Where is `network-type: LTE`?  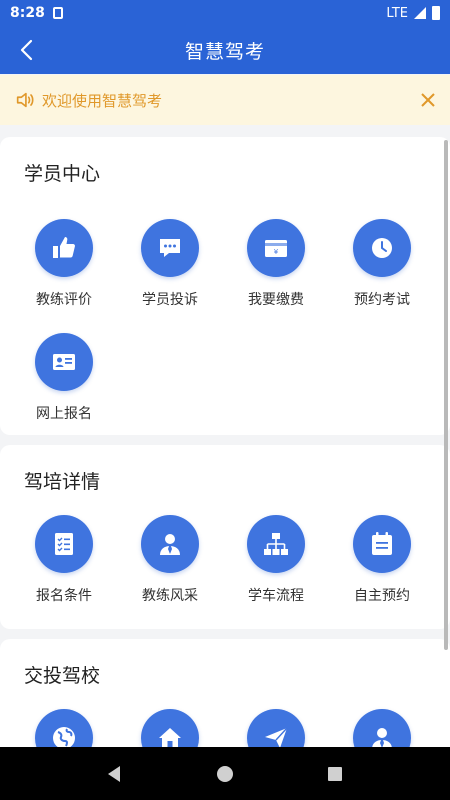
network-type: LTE is located at coordinates (397, 13).